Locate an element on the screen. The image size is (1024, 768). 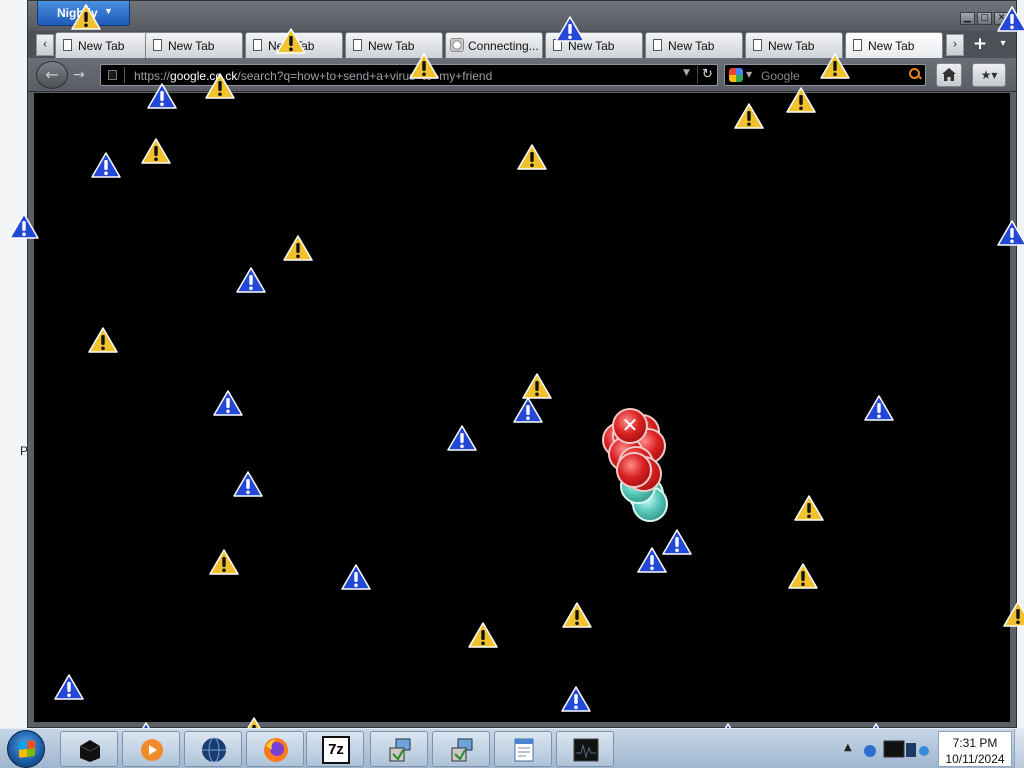
taskbar-media-player is located at coordinates (151, 749).